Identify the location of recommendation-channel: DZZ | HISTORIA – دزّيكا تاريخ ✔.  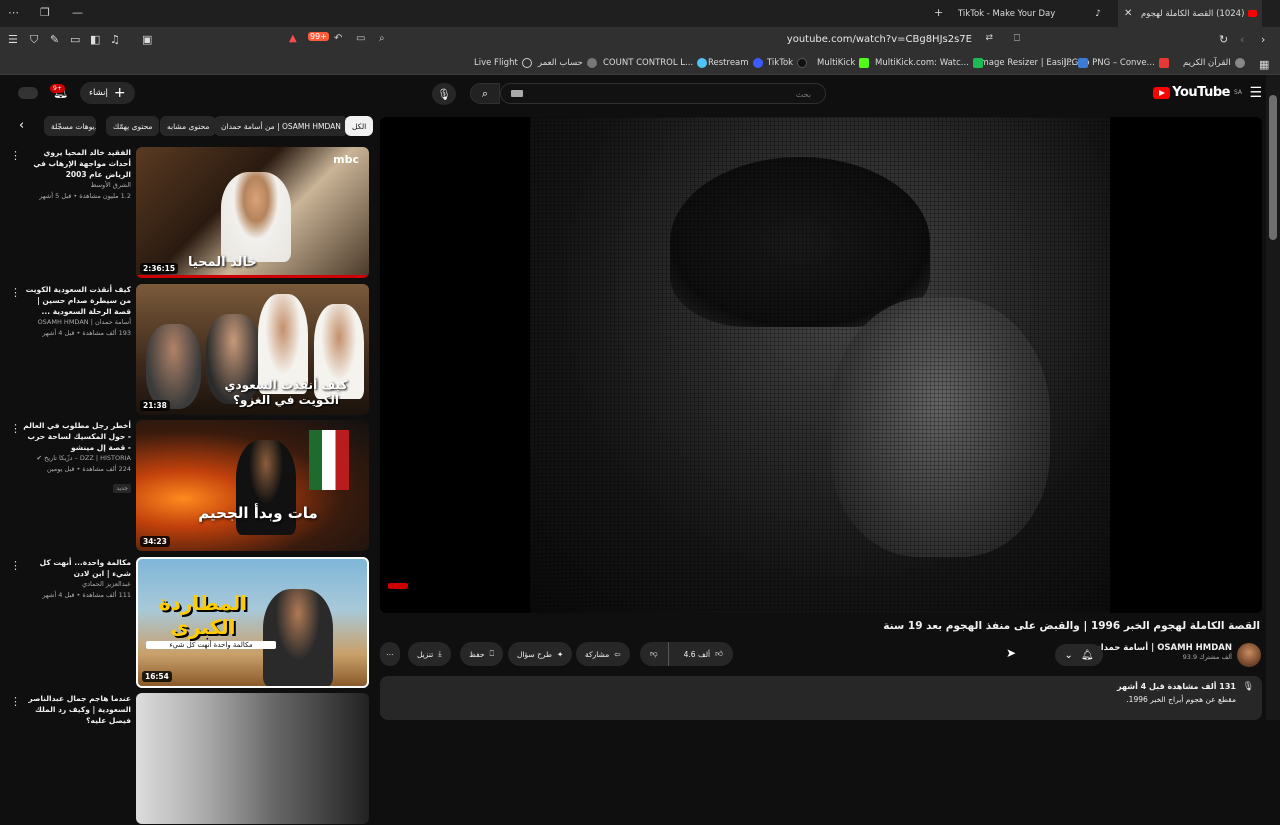
(76, 458).